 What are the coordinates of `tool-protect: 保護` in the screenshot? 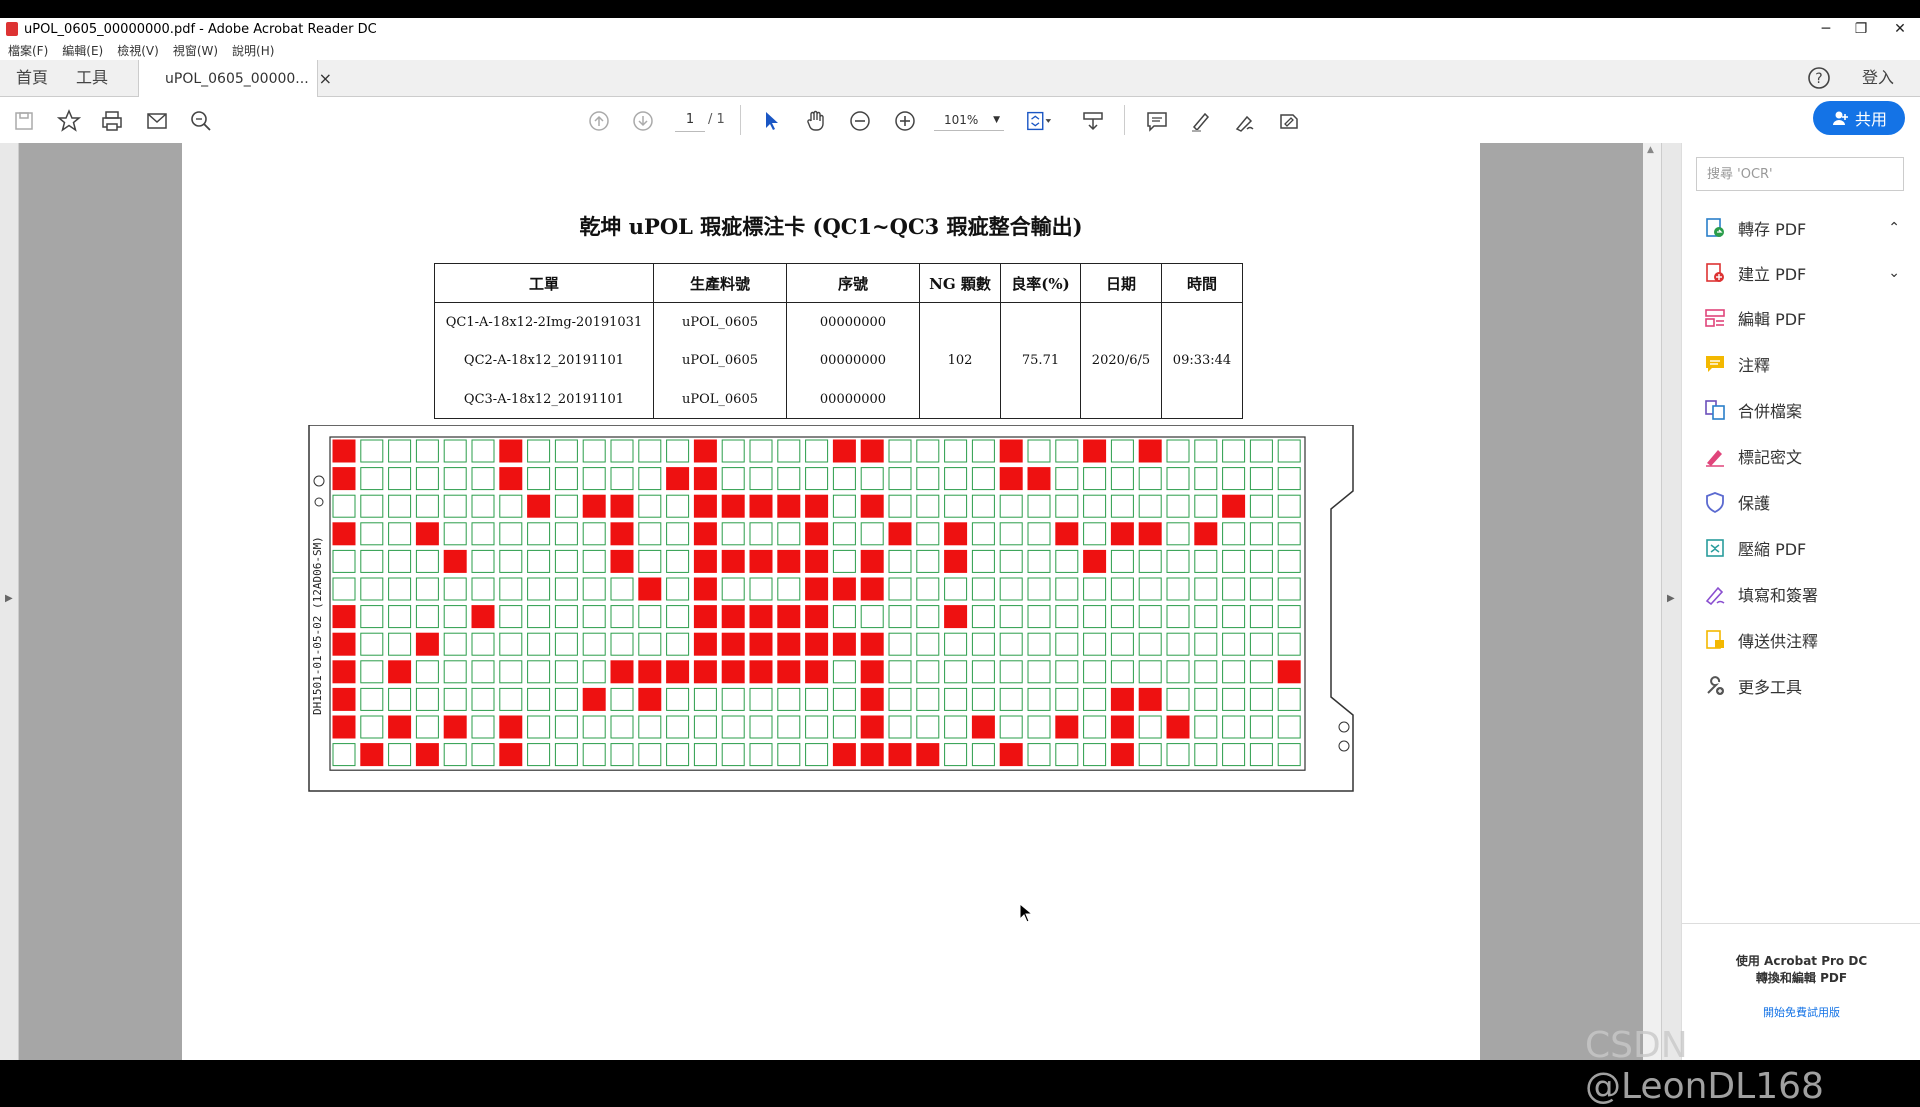 It's located at (1804, 502).